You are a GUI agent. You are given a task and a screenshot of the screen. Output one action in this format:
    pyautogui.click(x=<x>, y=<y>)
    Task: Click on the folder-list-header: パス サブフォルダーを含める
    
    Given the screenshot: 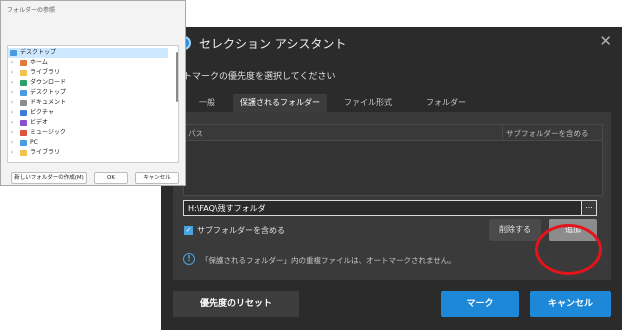 What is the action you would take?
    pyautogui.click(x=393, y=133)
    